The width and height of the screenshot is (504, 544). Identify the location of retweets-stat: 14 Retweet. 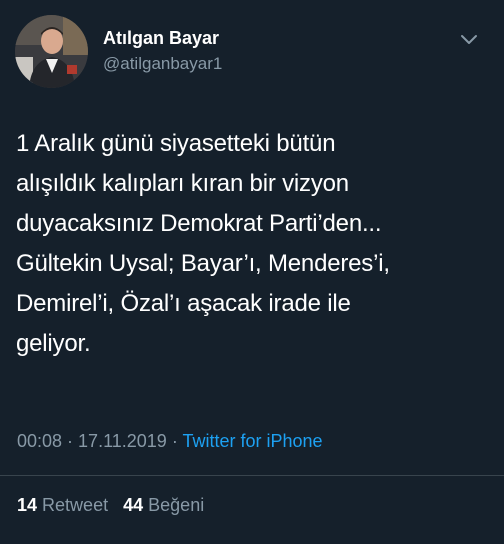
(62, 505).